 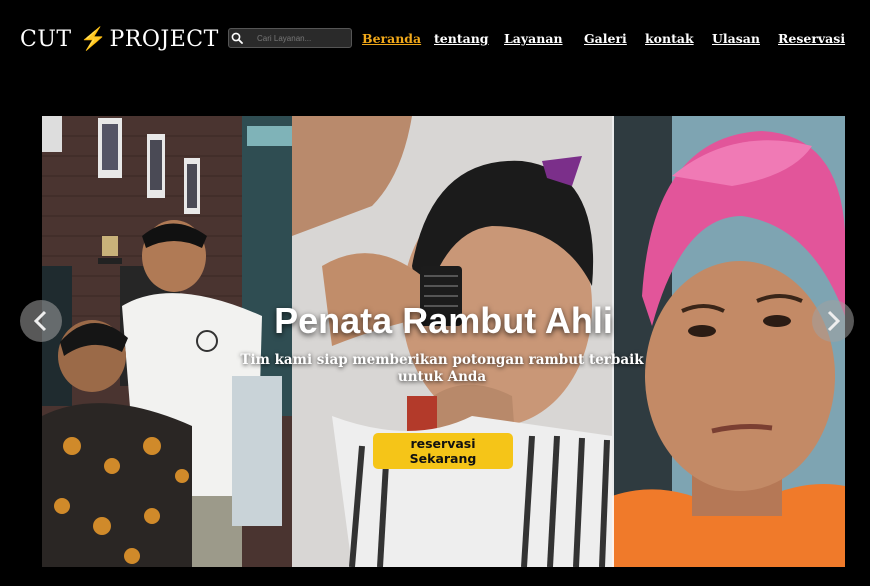 What do you see at coordinates (443, 451) in the screenshot?
I see `reservation-cta-button: reservasi Sekarang` at bounding box center [443, 451].